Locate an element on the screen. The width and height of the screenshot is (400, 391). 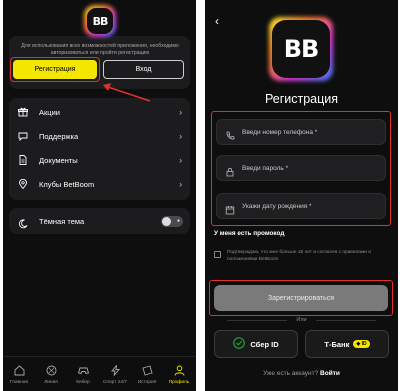
tab-profile: Профиль is located at coordinates (179, 377).